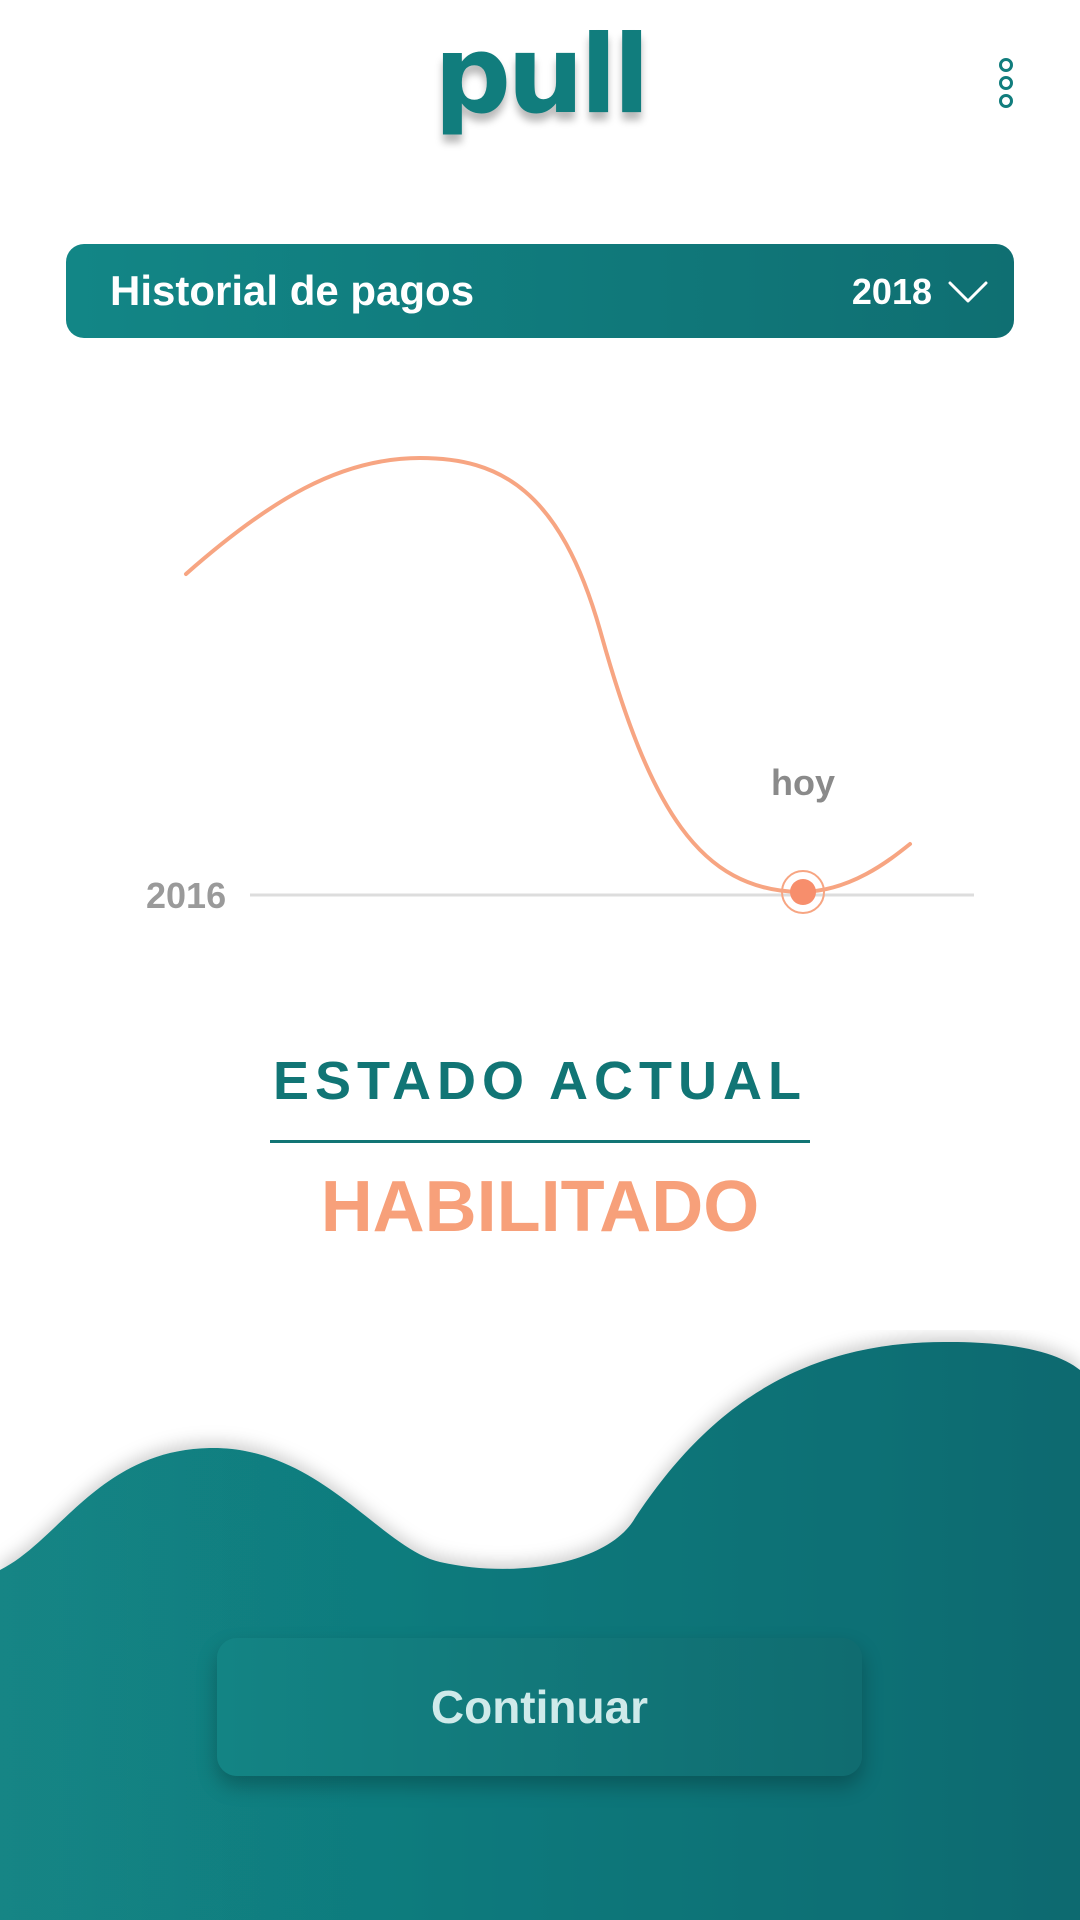  I want to click on today-label: hoy, so click(803, 782).